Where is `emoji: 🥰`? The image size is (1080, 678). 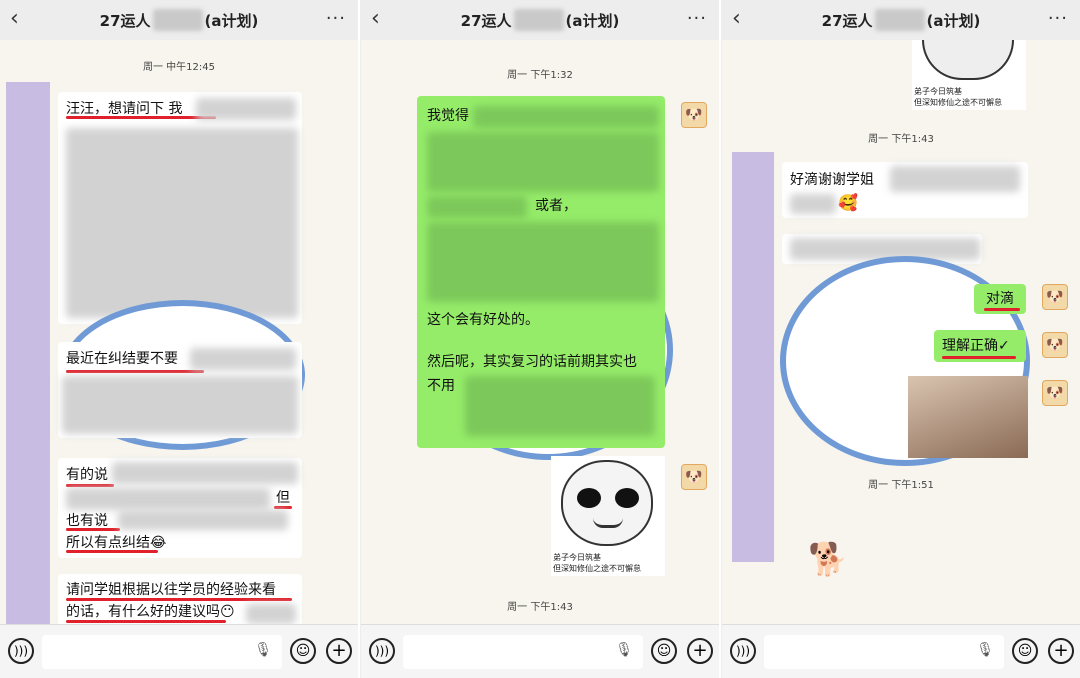 emoji: 🥰 is located at coordinates (848, 202).